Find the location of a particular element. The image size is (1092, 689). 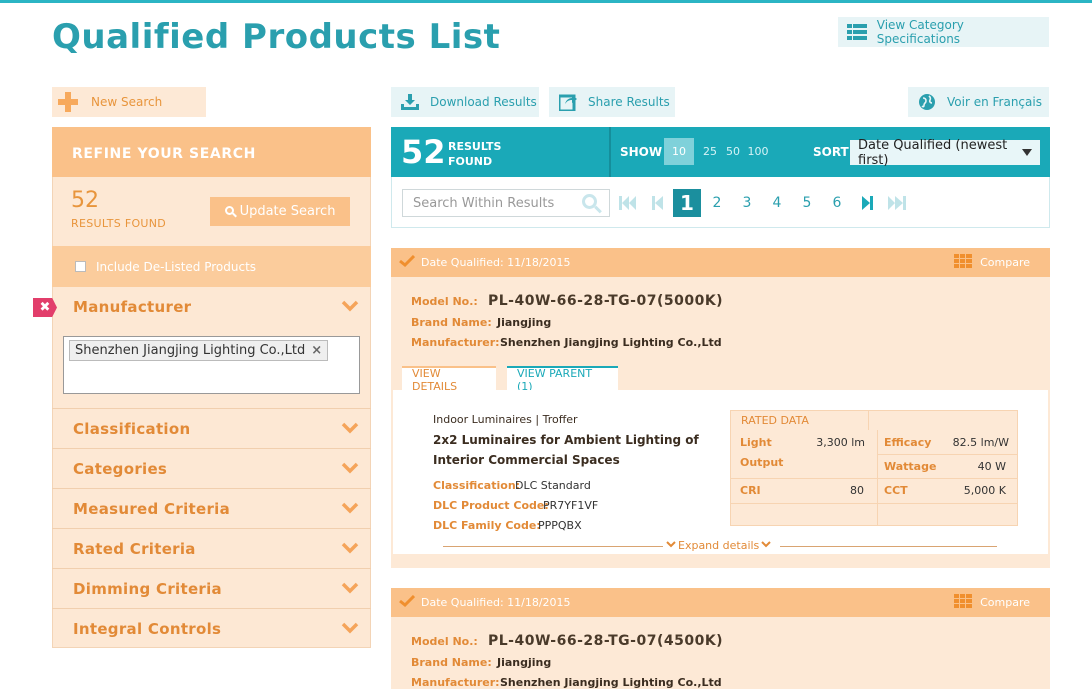

update-search-button: Update Search is located at coordinates (280, 211).